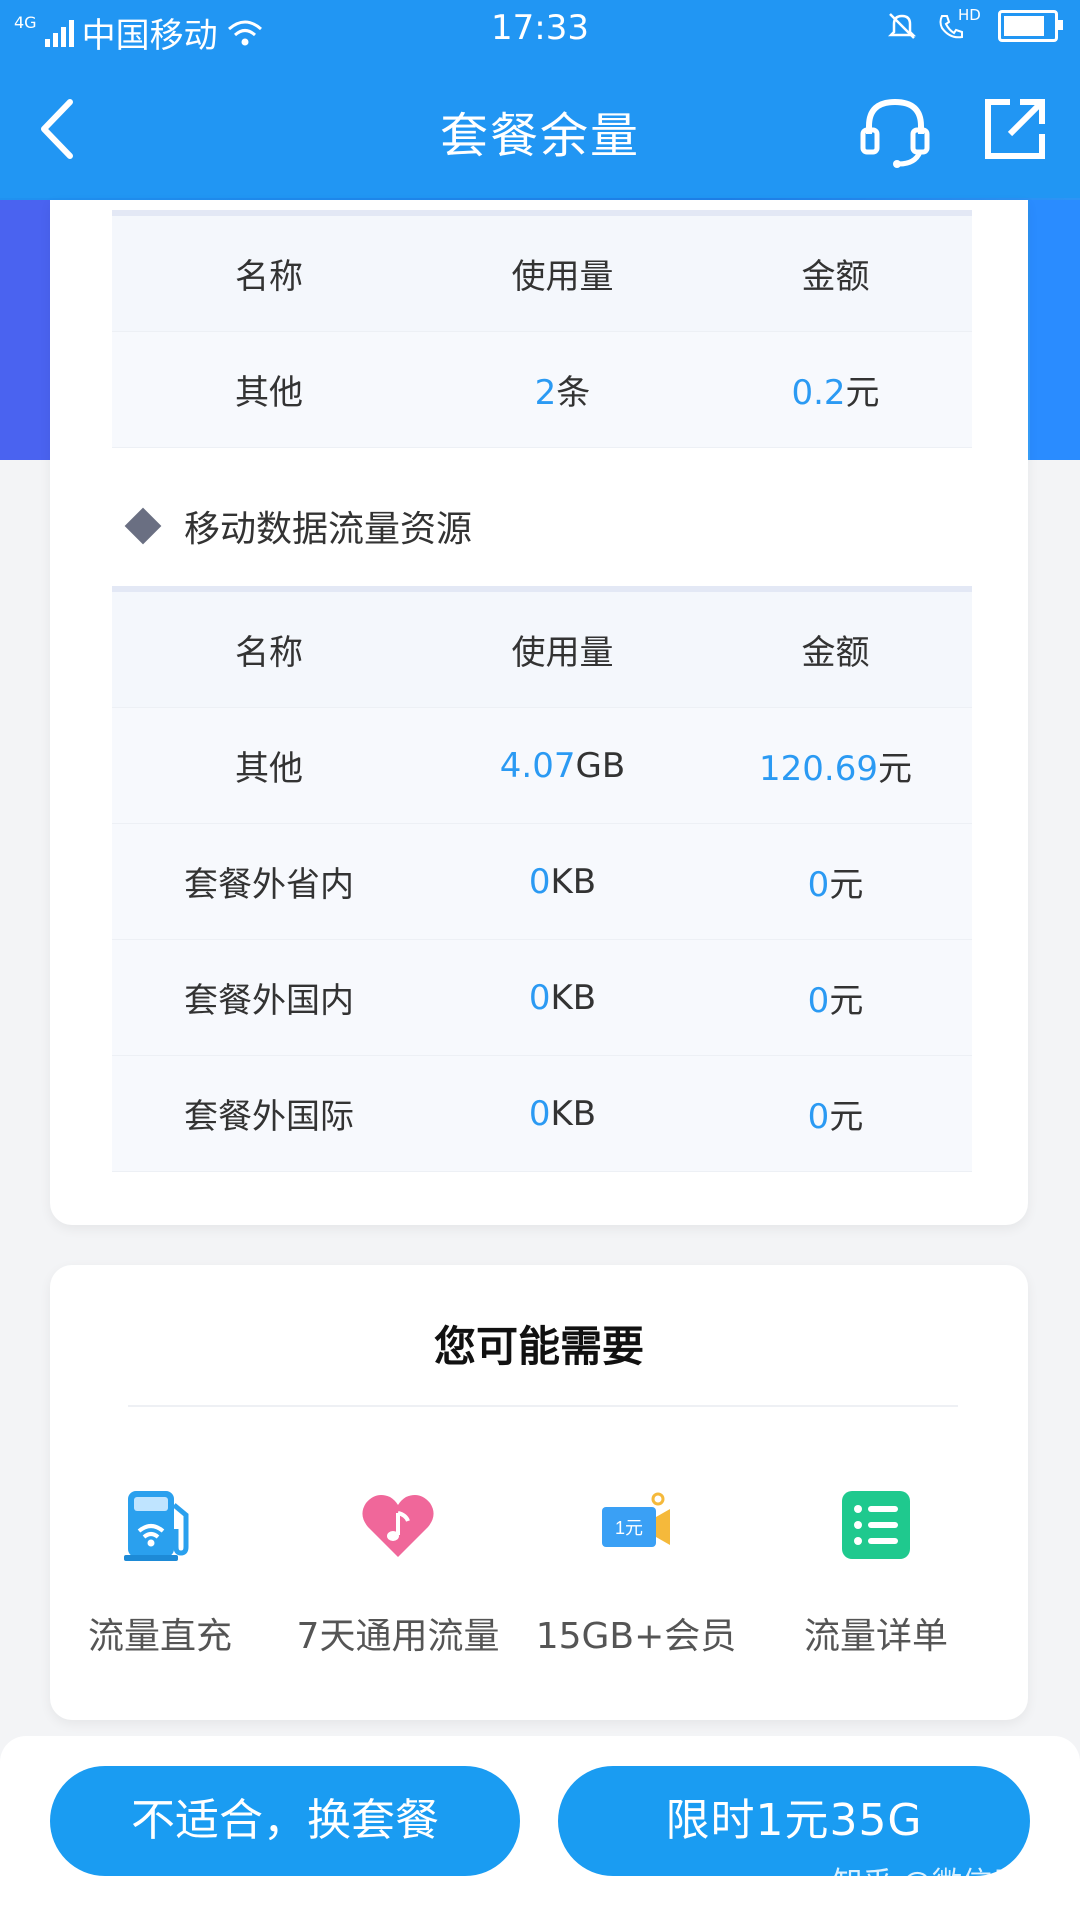 The height and width of the screenshot is (1920, 1080). What do you see at coordinates (268, 1117) in the screenshot?
I see `row-name: 套餐外国际` at bounding box center [268, 1117].